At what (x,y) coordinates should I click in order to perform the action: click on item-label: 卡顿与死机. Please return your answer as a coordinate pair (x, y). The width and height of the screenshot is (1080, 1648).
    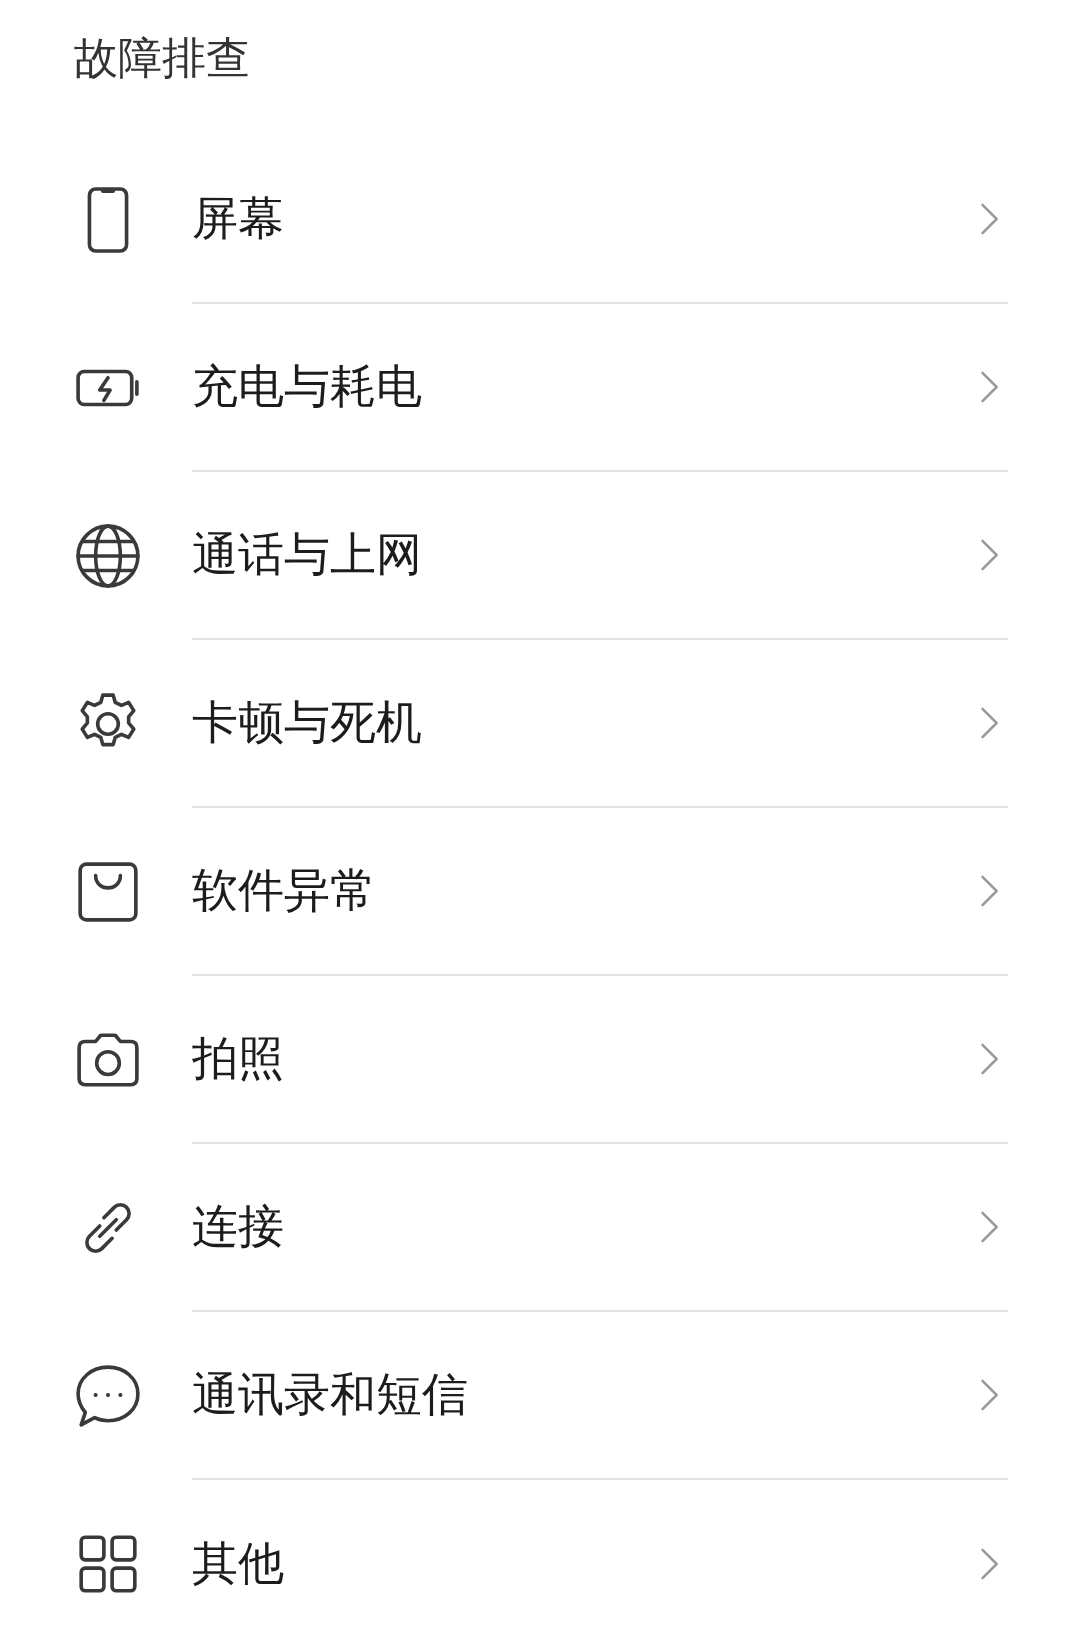
    Looking at the image, I should click on (307, 722).